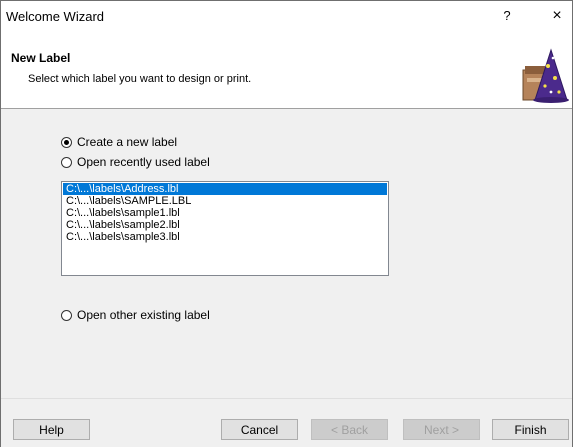 This screenshot has height=447, width=573. What do you see at coordinates (66, 315) in the screenshot?
I see `open-other-radio` at bounding box center [66, 315].